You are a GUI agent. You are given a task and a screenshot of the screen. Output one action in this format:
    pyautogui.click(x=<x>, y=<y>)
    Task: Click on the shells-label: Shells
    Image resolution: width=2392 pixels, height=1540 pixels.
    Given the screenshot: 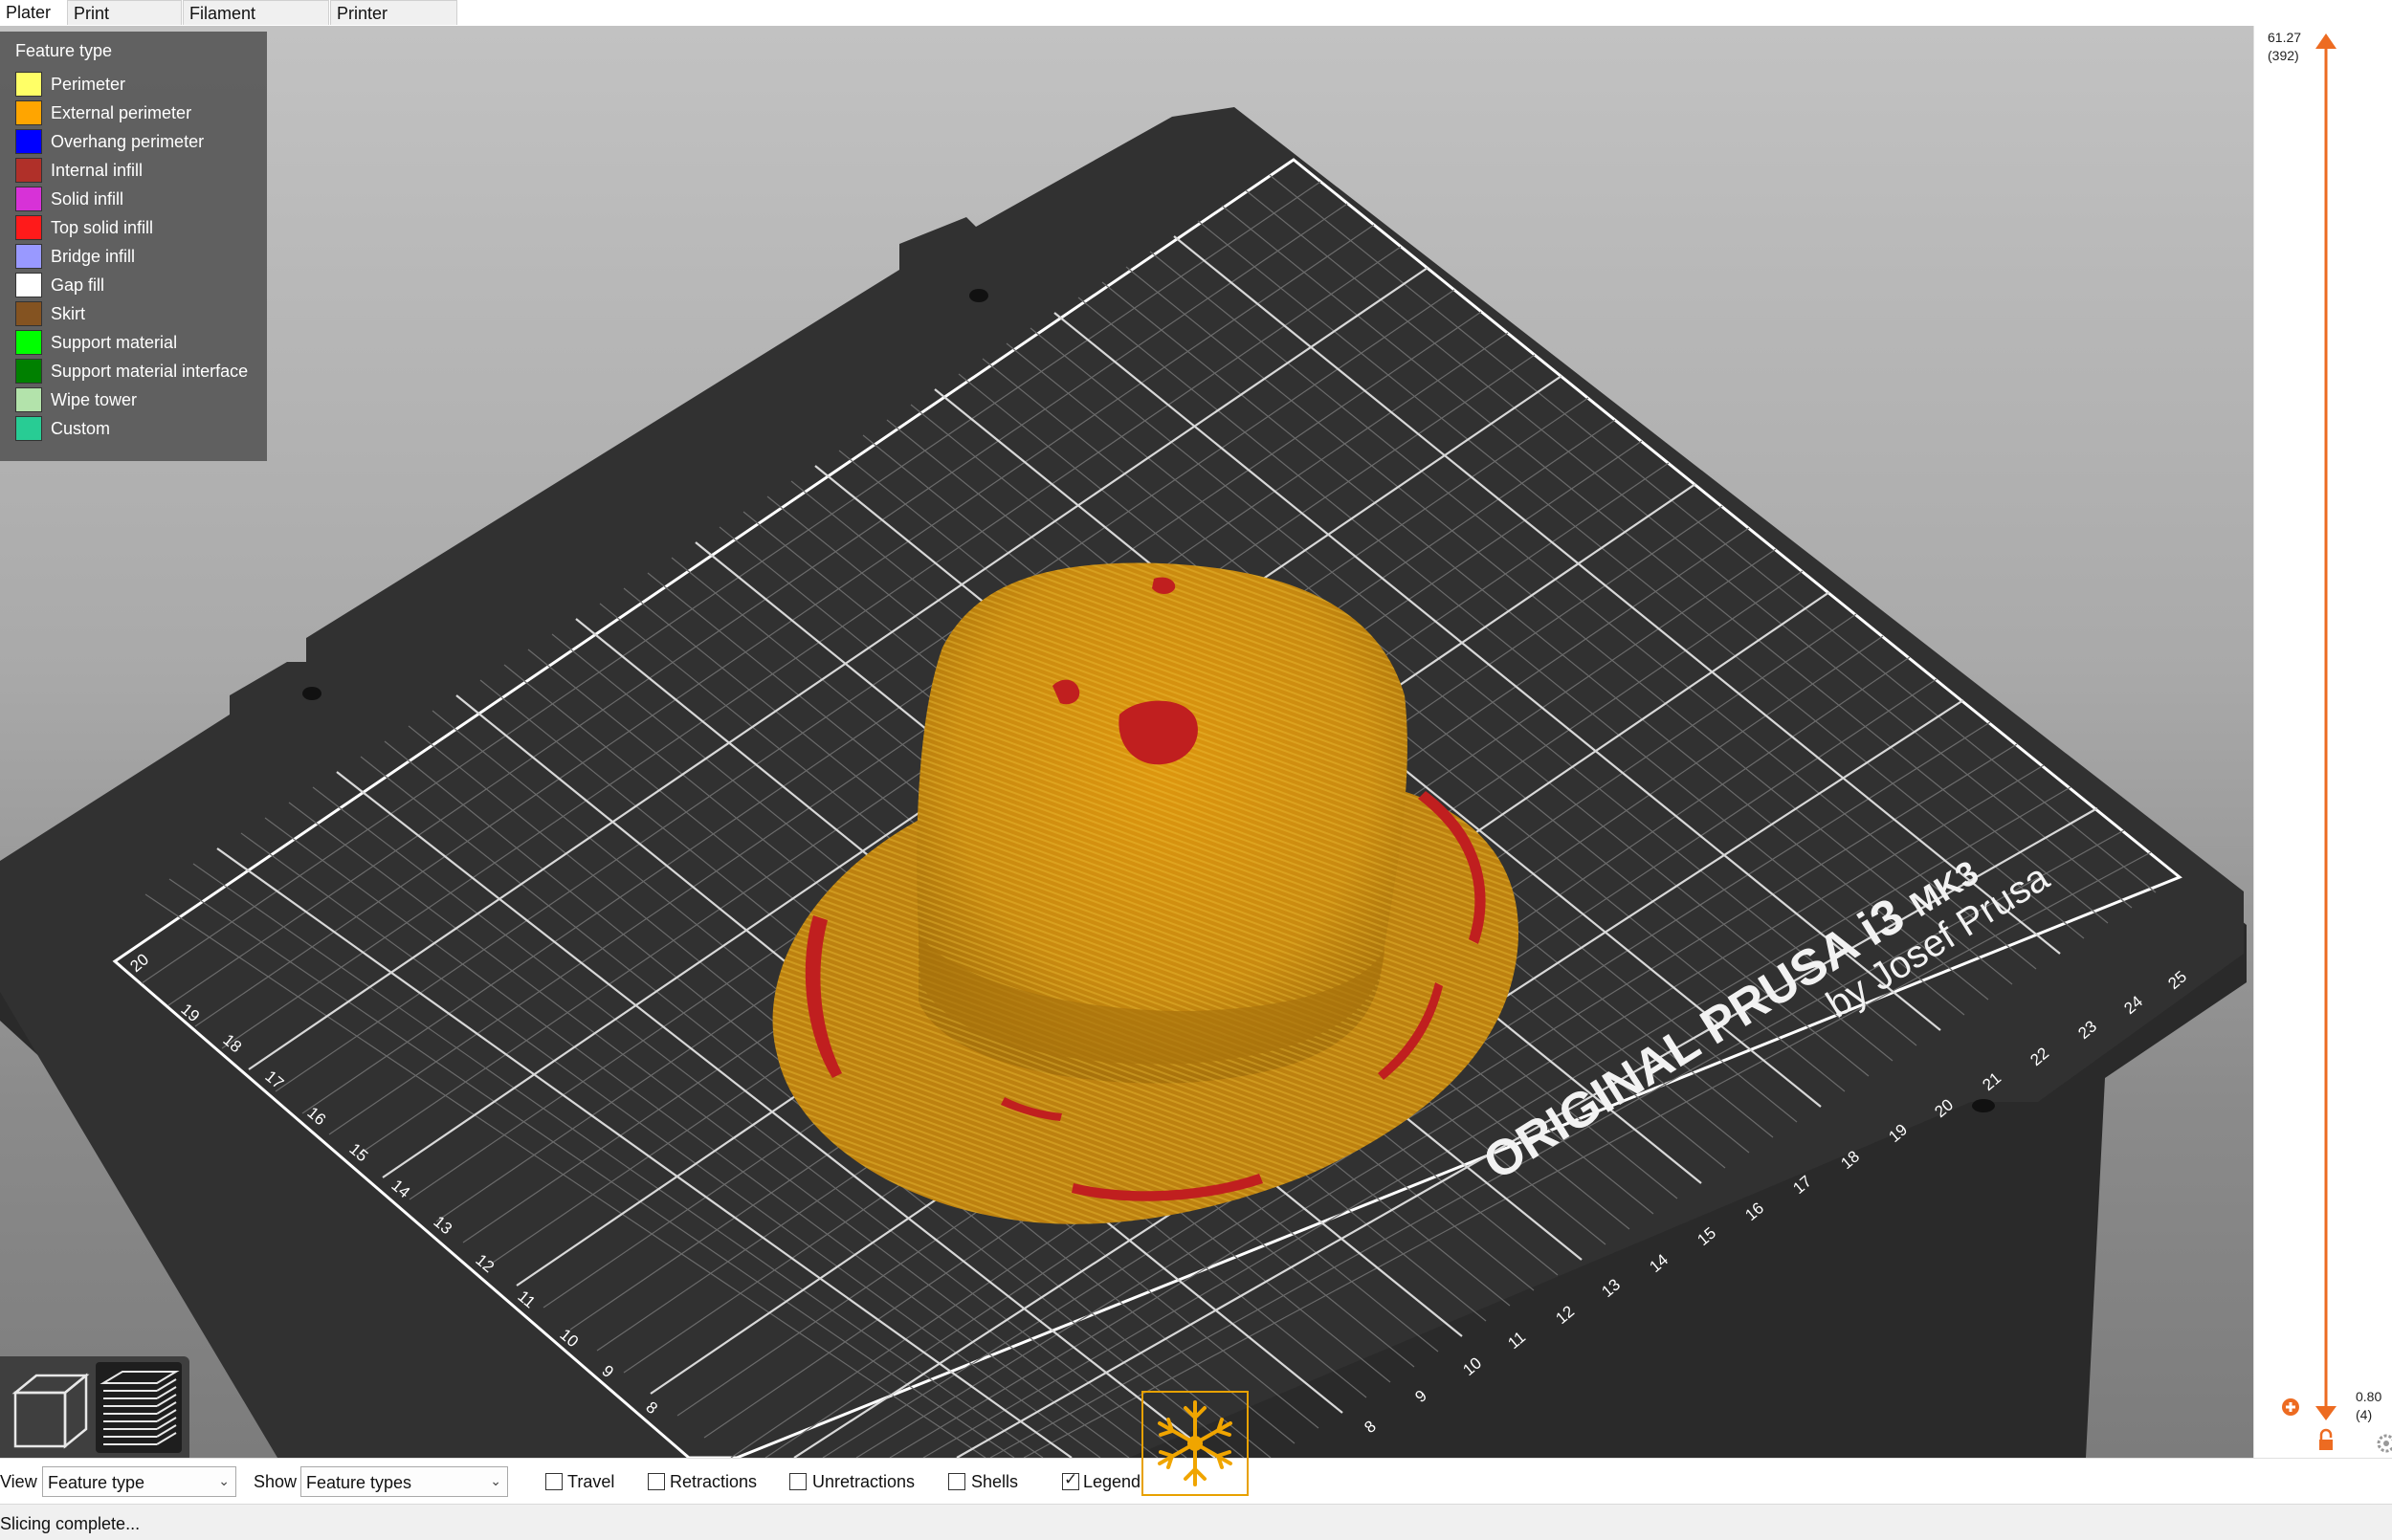 What is the action you would take?
    pyautogui.click(x=995, y=1481)
    